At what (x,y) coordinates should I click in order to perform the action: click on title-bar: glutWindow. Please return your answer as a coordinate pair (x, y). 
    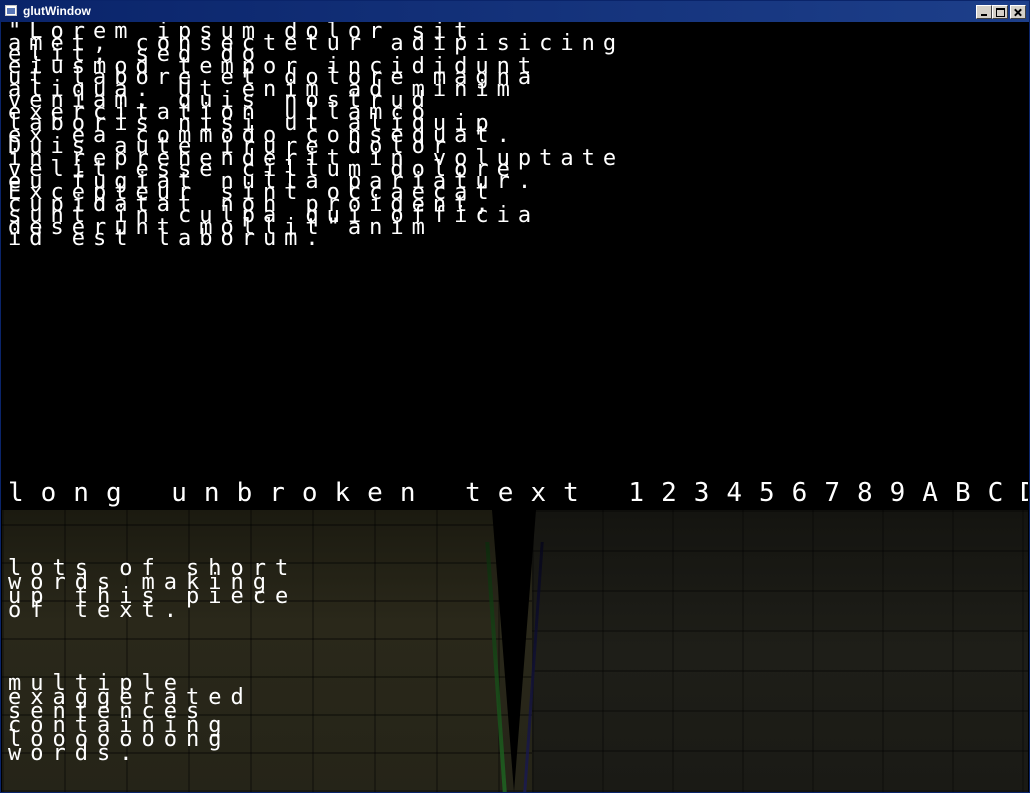
    Looking at the image, I should click on (515, 11).